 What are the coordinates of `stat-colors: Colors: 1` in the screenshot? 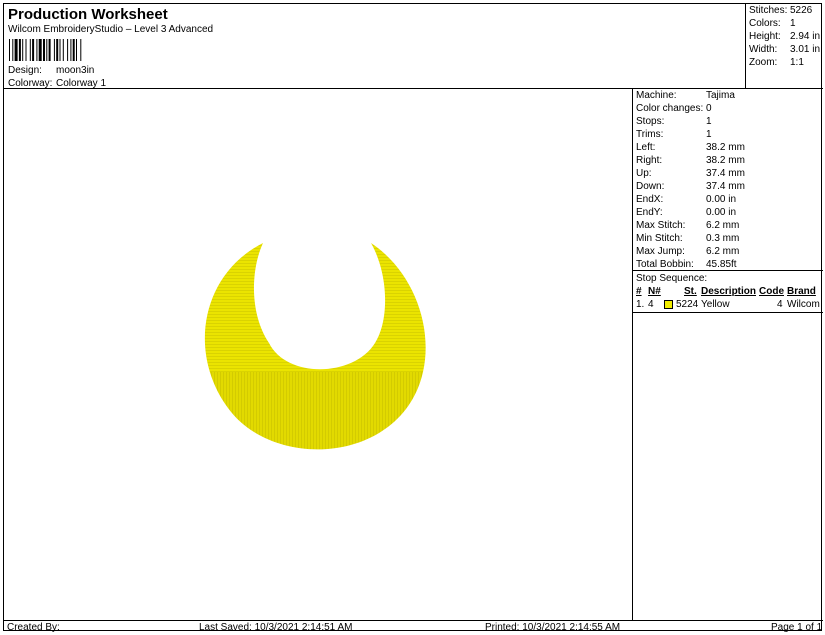 It's located at (772, 23).